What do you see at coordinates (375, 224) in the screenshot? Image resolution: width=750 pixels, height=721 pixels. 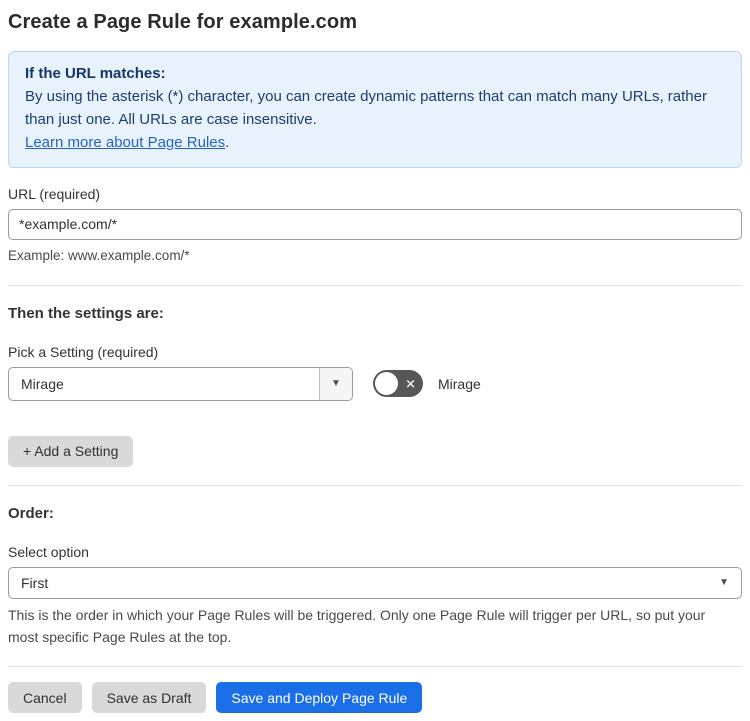 I see `url-input` at bounding box center [375, 224].